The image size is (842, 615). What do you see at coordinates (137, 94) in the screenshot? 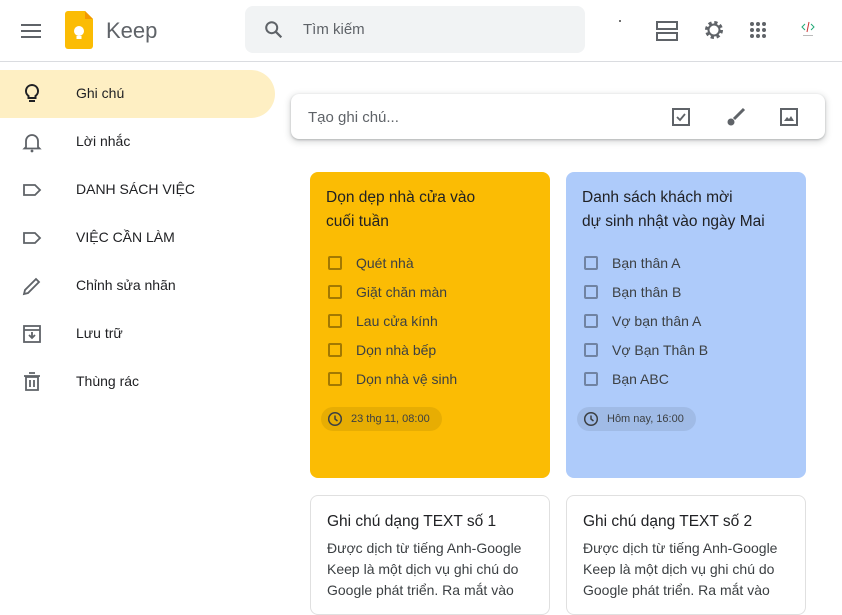
I see `sidebar-item-0: Ghi chú` at bounding box center [137, 94].